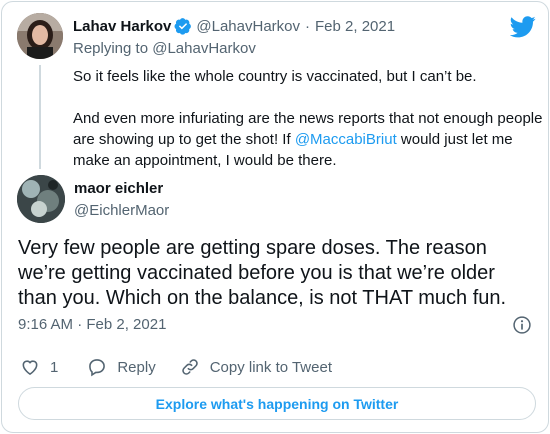  I want to click on like-action: 1, so click(39, 367).